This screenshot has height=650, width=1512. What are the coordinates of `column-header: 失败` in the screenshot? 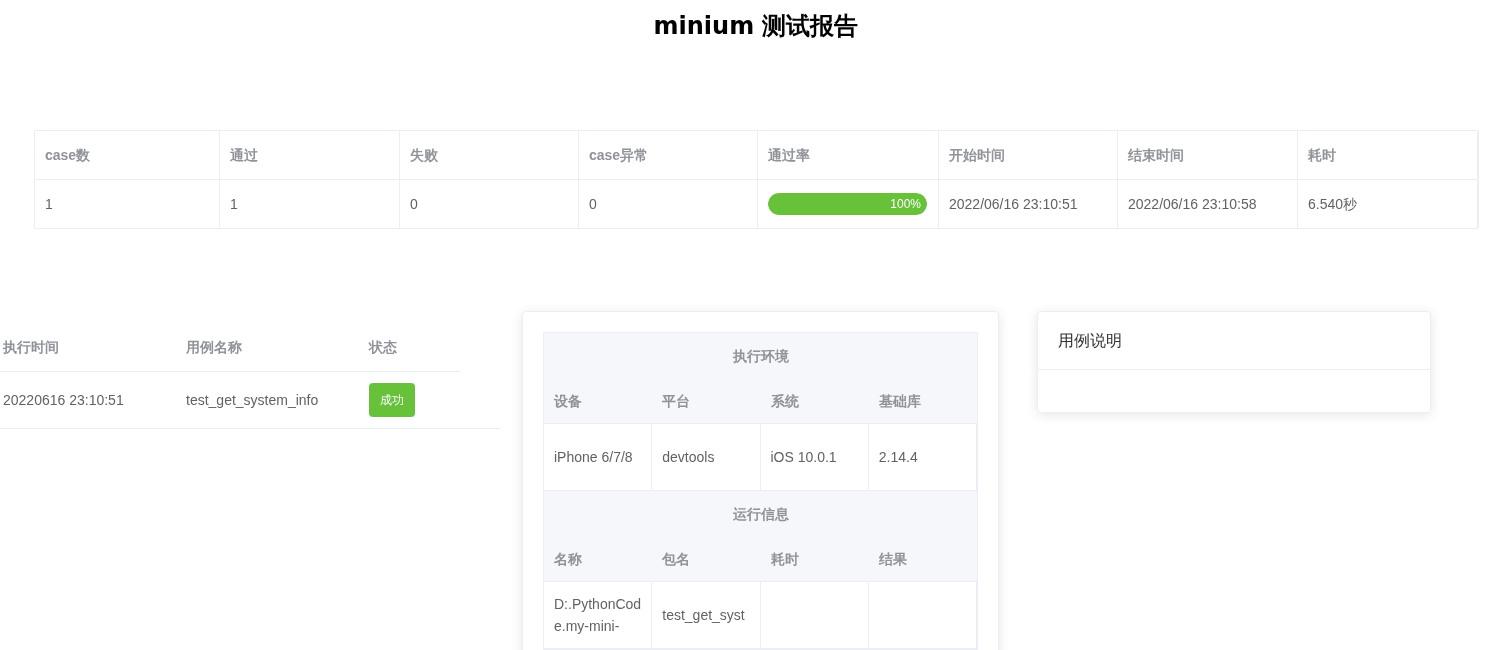 It's located at (489, 155).